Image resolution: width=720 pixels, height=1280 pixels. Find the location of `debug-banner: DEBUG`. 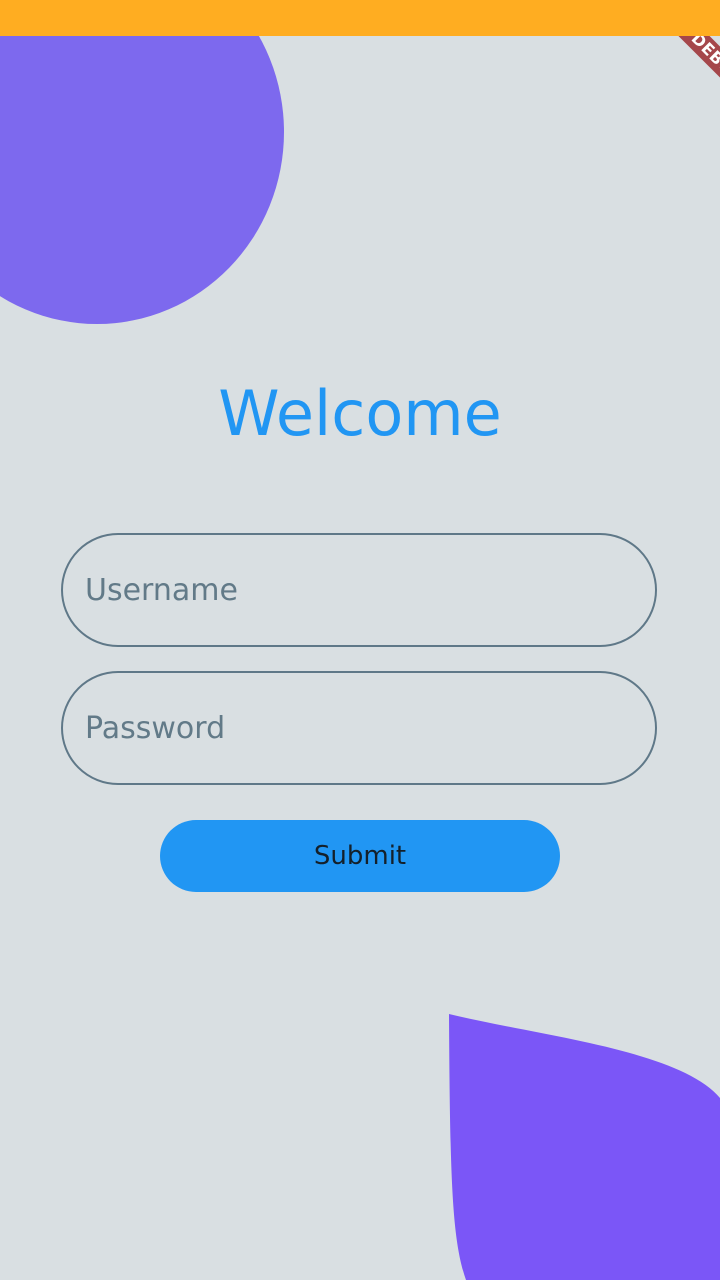

debug-banner: DEBUG is located at coordinates (675, 81).